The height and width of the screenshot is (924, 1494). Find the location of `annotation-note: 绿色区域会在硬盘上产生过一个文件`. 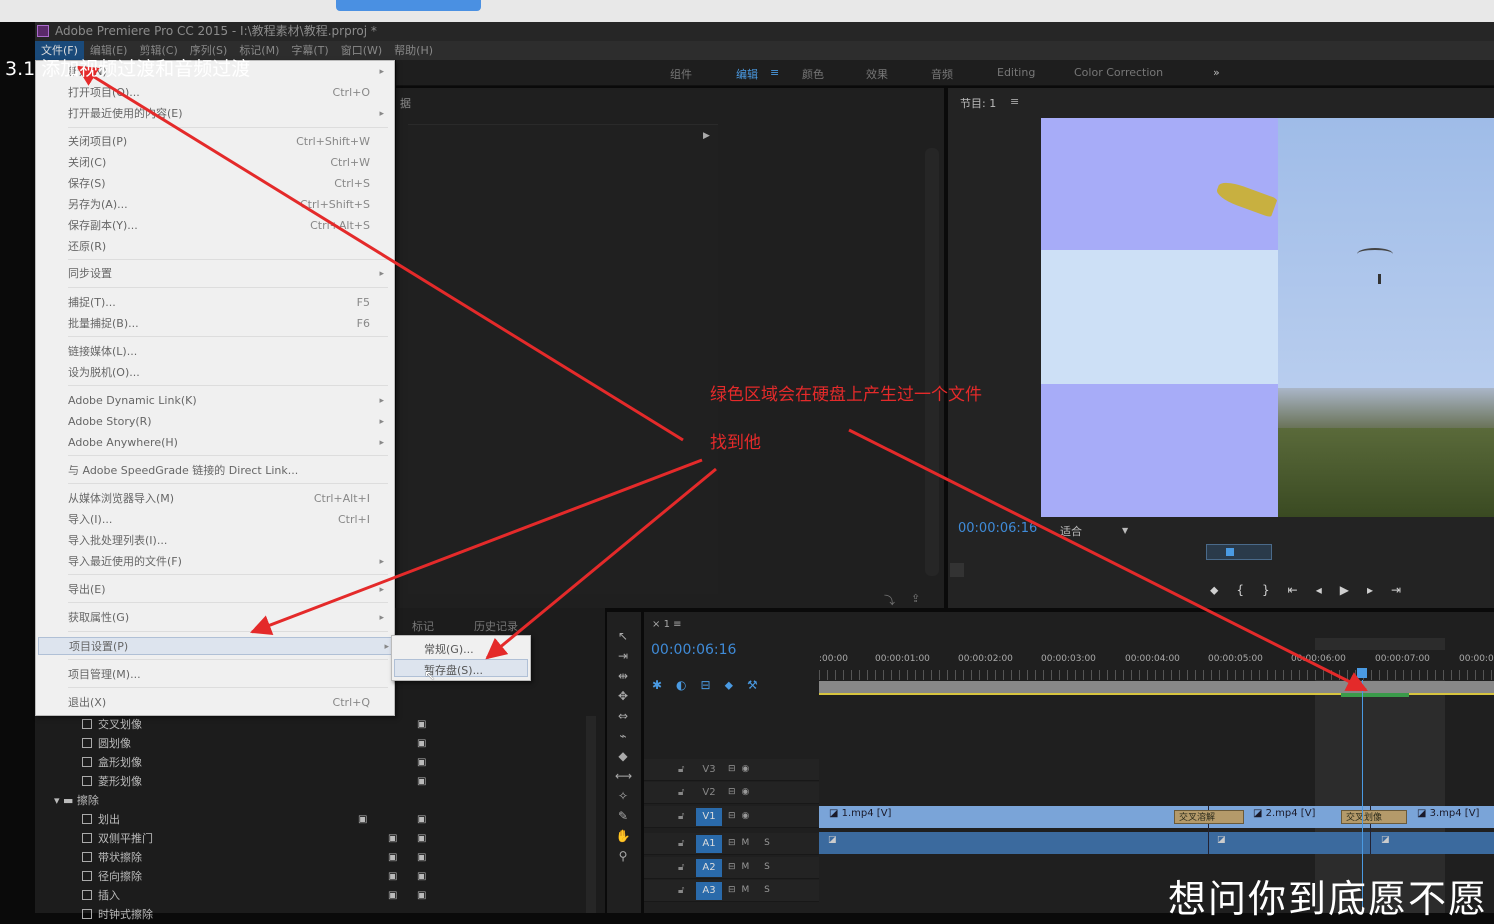

annotation-note: 绿色区域会在硬盘上产生过一个文件 is located at coordinates (846, 395).